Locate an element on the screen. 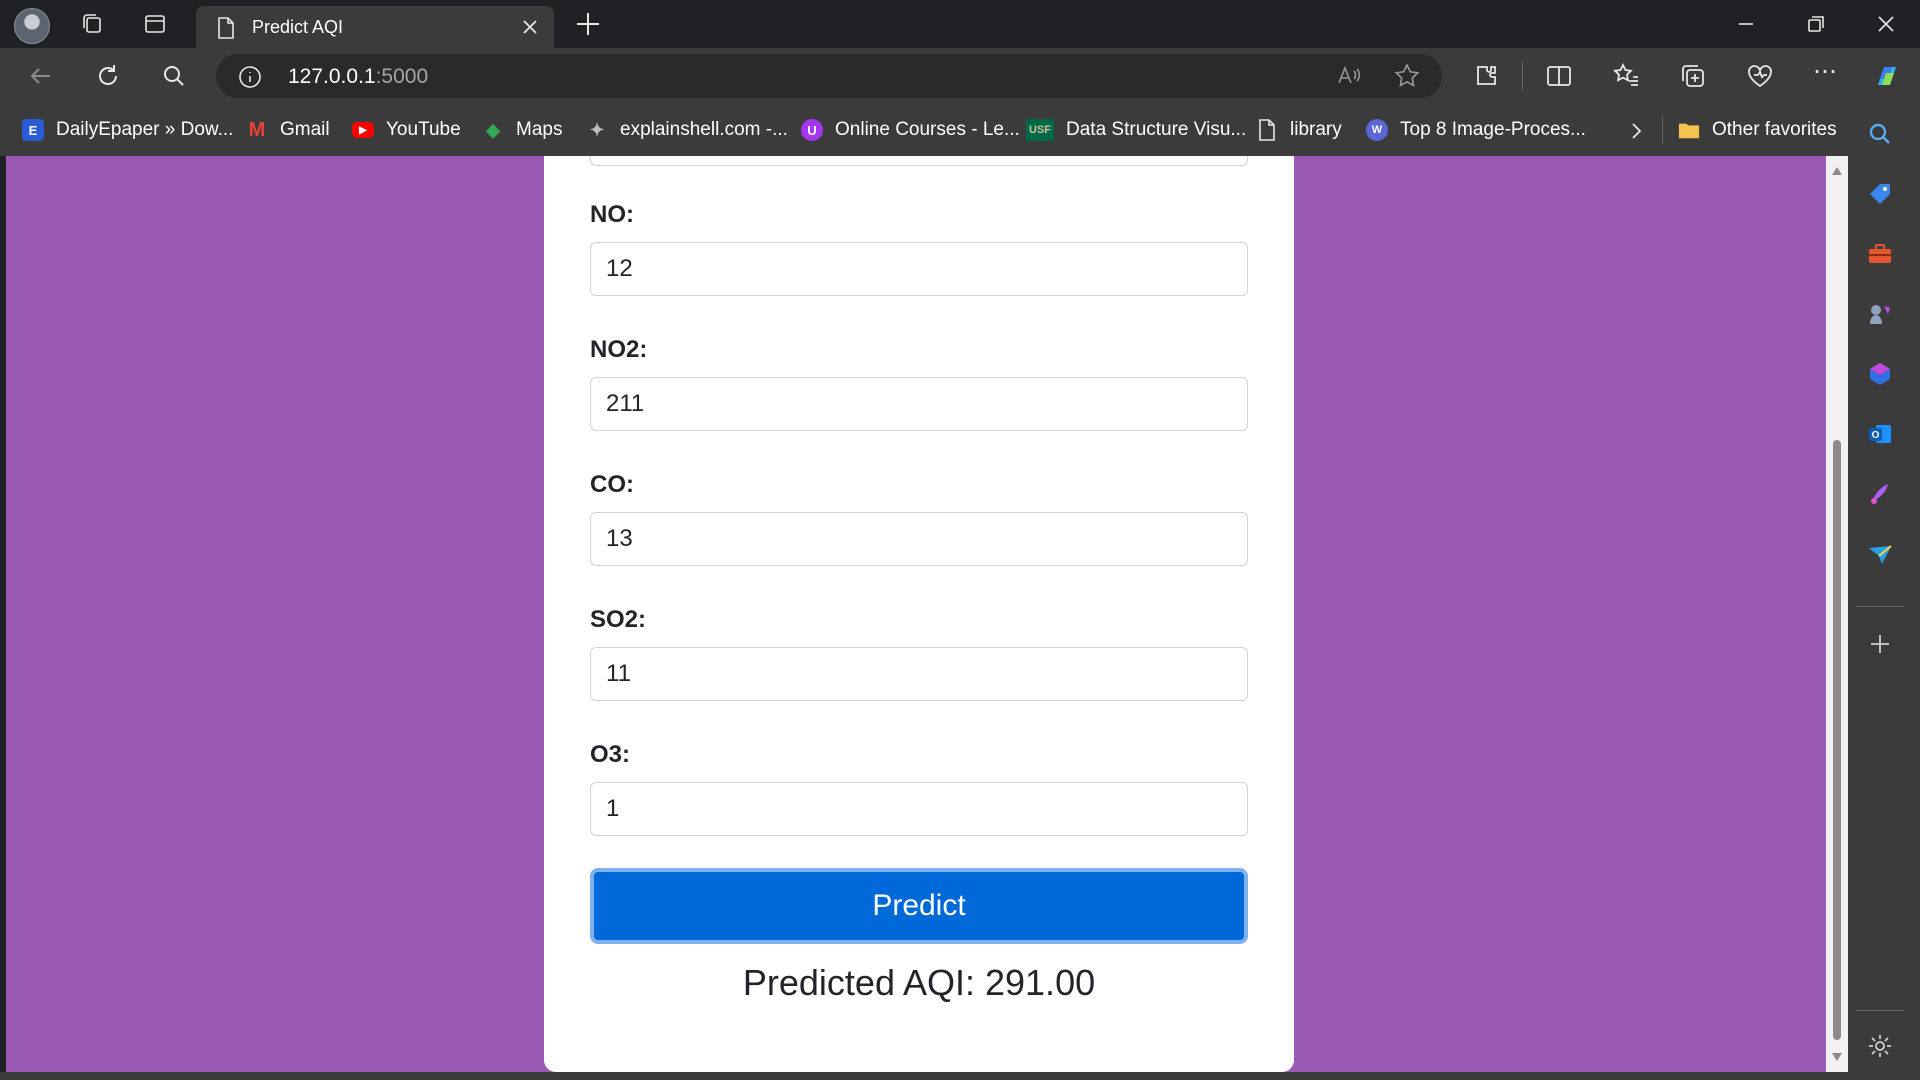 This screenshot has width=1920, height=1080. scroll-down-arrow-icon is located at coordinates (1837, 1057).